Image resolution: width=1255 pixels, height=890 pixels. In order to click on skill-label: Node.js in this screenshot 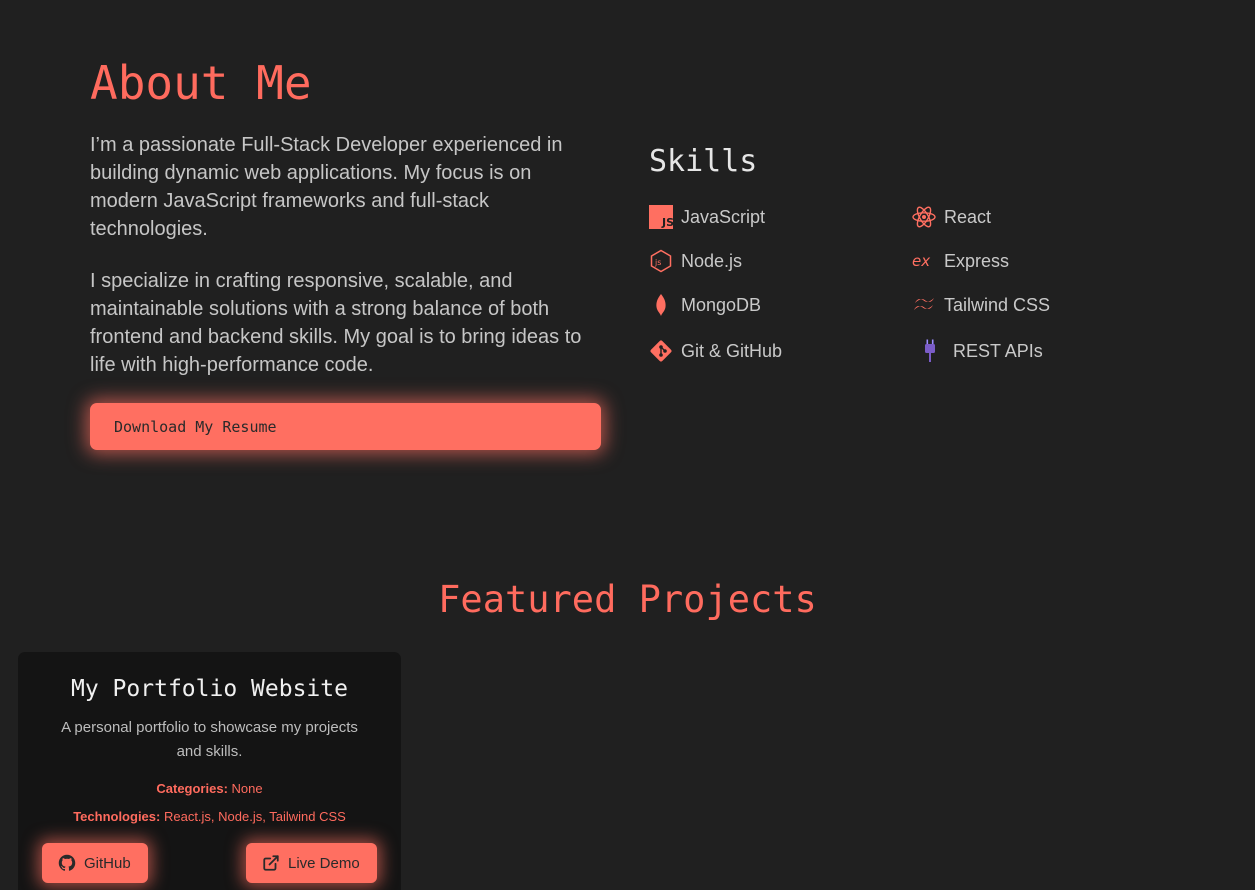, I will do `click(712, 260)`.